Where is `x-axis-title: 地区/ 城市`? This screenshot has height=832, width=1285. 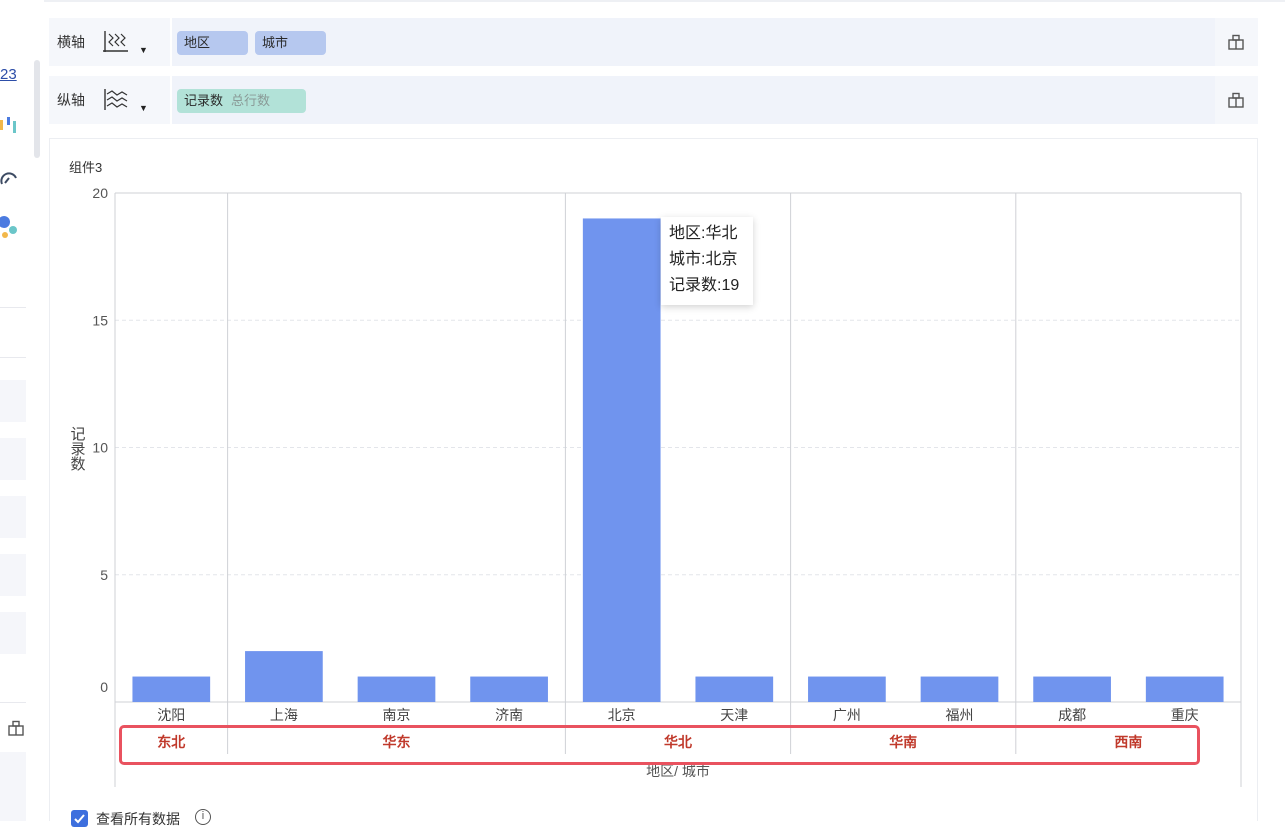 x-axis-title: 地区/ 城市 is located at coordinates (678, 771).